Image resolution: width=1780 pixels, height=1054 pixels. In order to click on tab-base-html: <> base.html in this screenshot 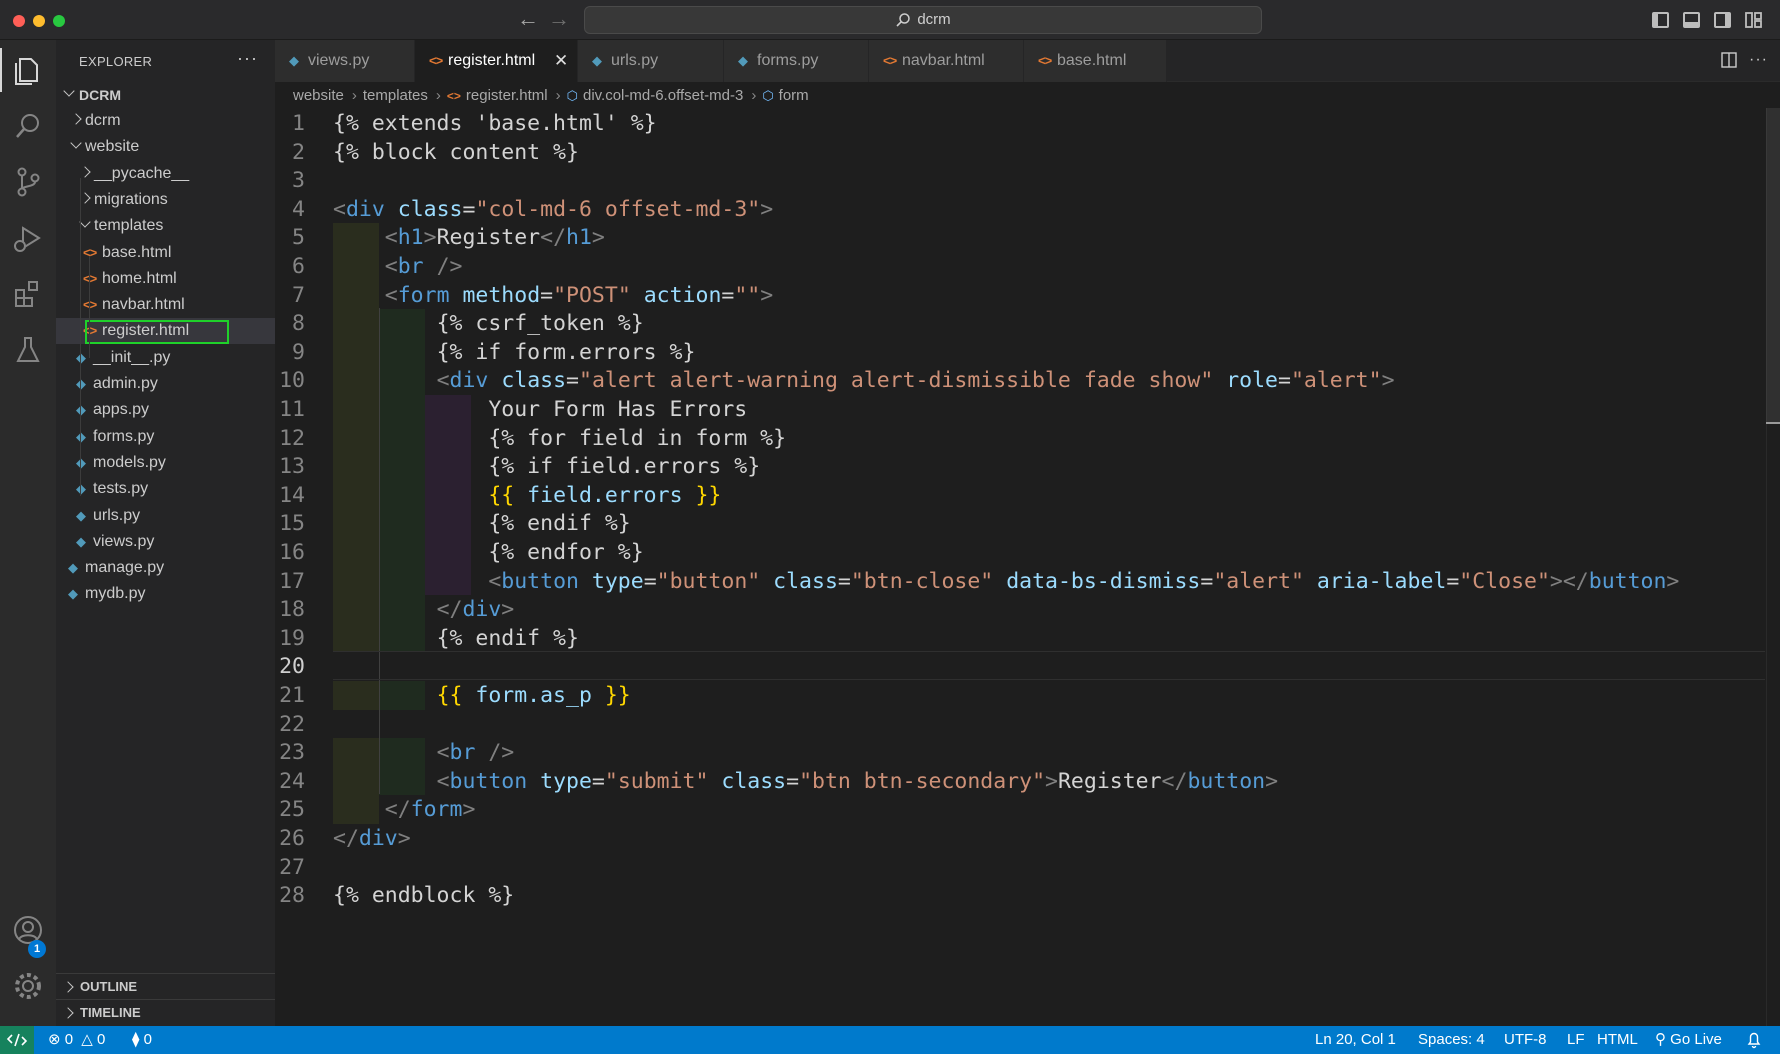, I will do `click(1095, 61)`.